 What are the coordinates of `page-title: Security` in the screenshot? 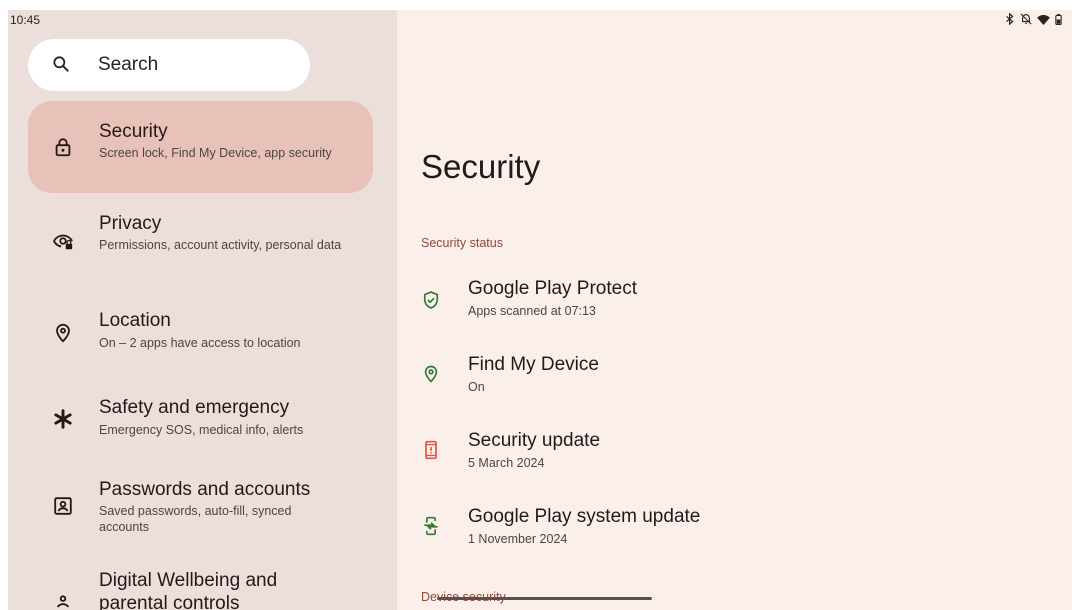 It's located at (481, 166).